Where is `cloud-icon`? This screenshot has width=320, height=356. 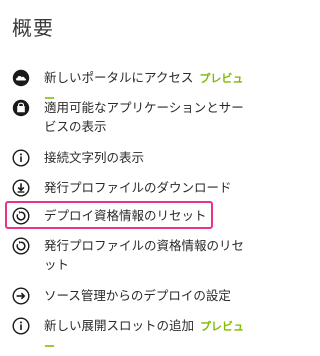
cloud-icon is located at coordinates (21, 78).